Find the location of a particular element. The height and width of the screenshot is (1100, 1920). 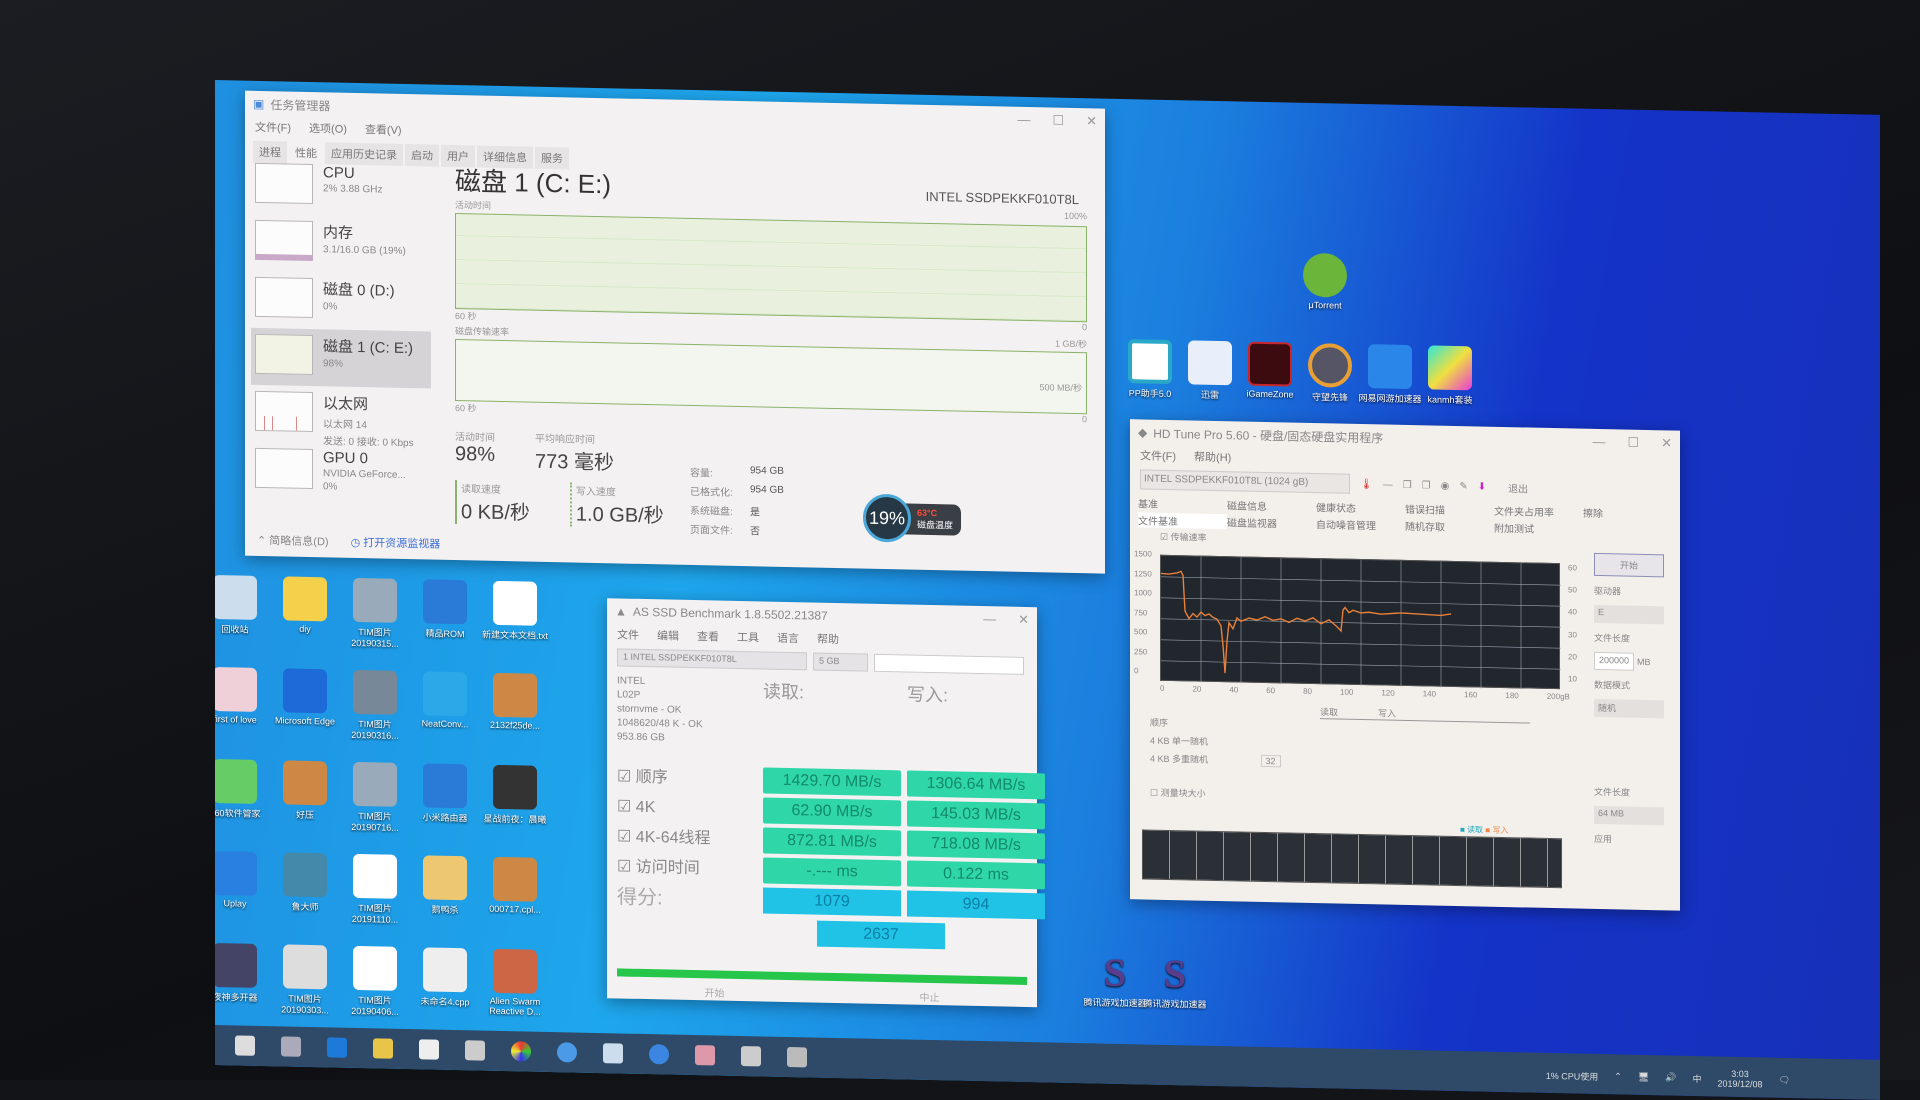

clock: 3:03 2019/12/08 is located at coordinates (1740, 1079).